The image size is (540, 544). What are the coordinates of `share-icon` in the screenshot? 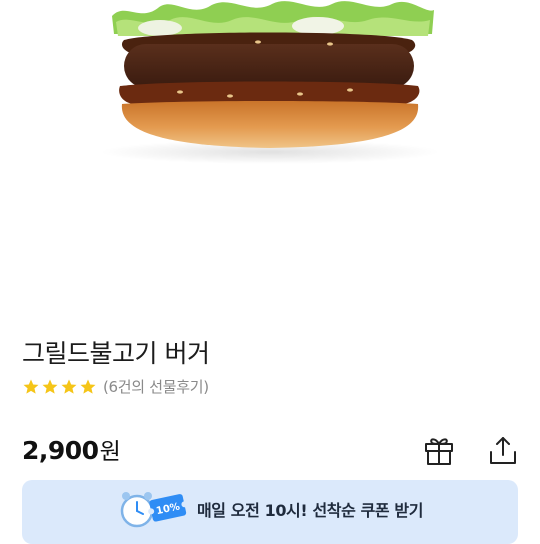 It's located at (503, 450).